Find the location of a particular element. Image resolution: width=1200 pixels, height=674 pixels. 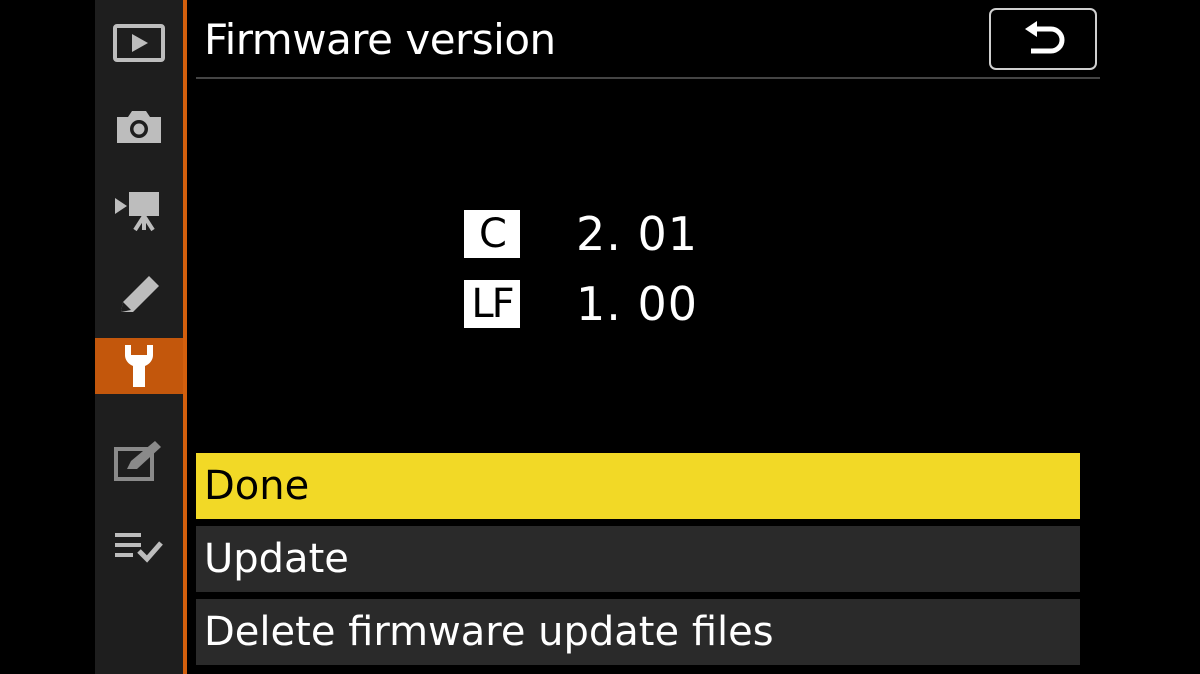

movie-camera-icon is located at coordinates (137, 212).